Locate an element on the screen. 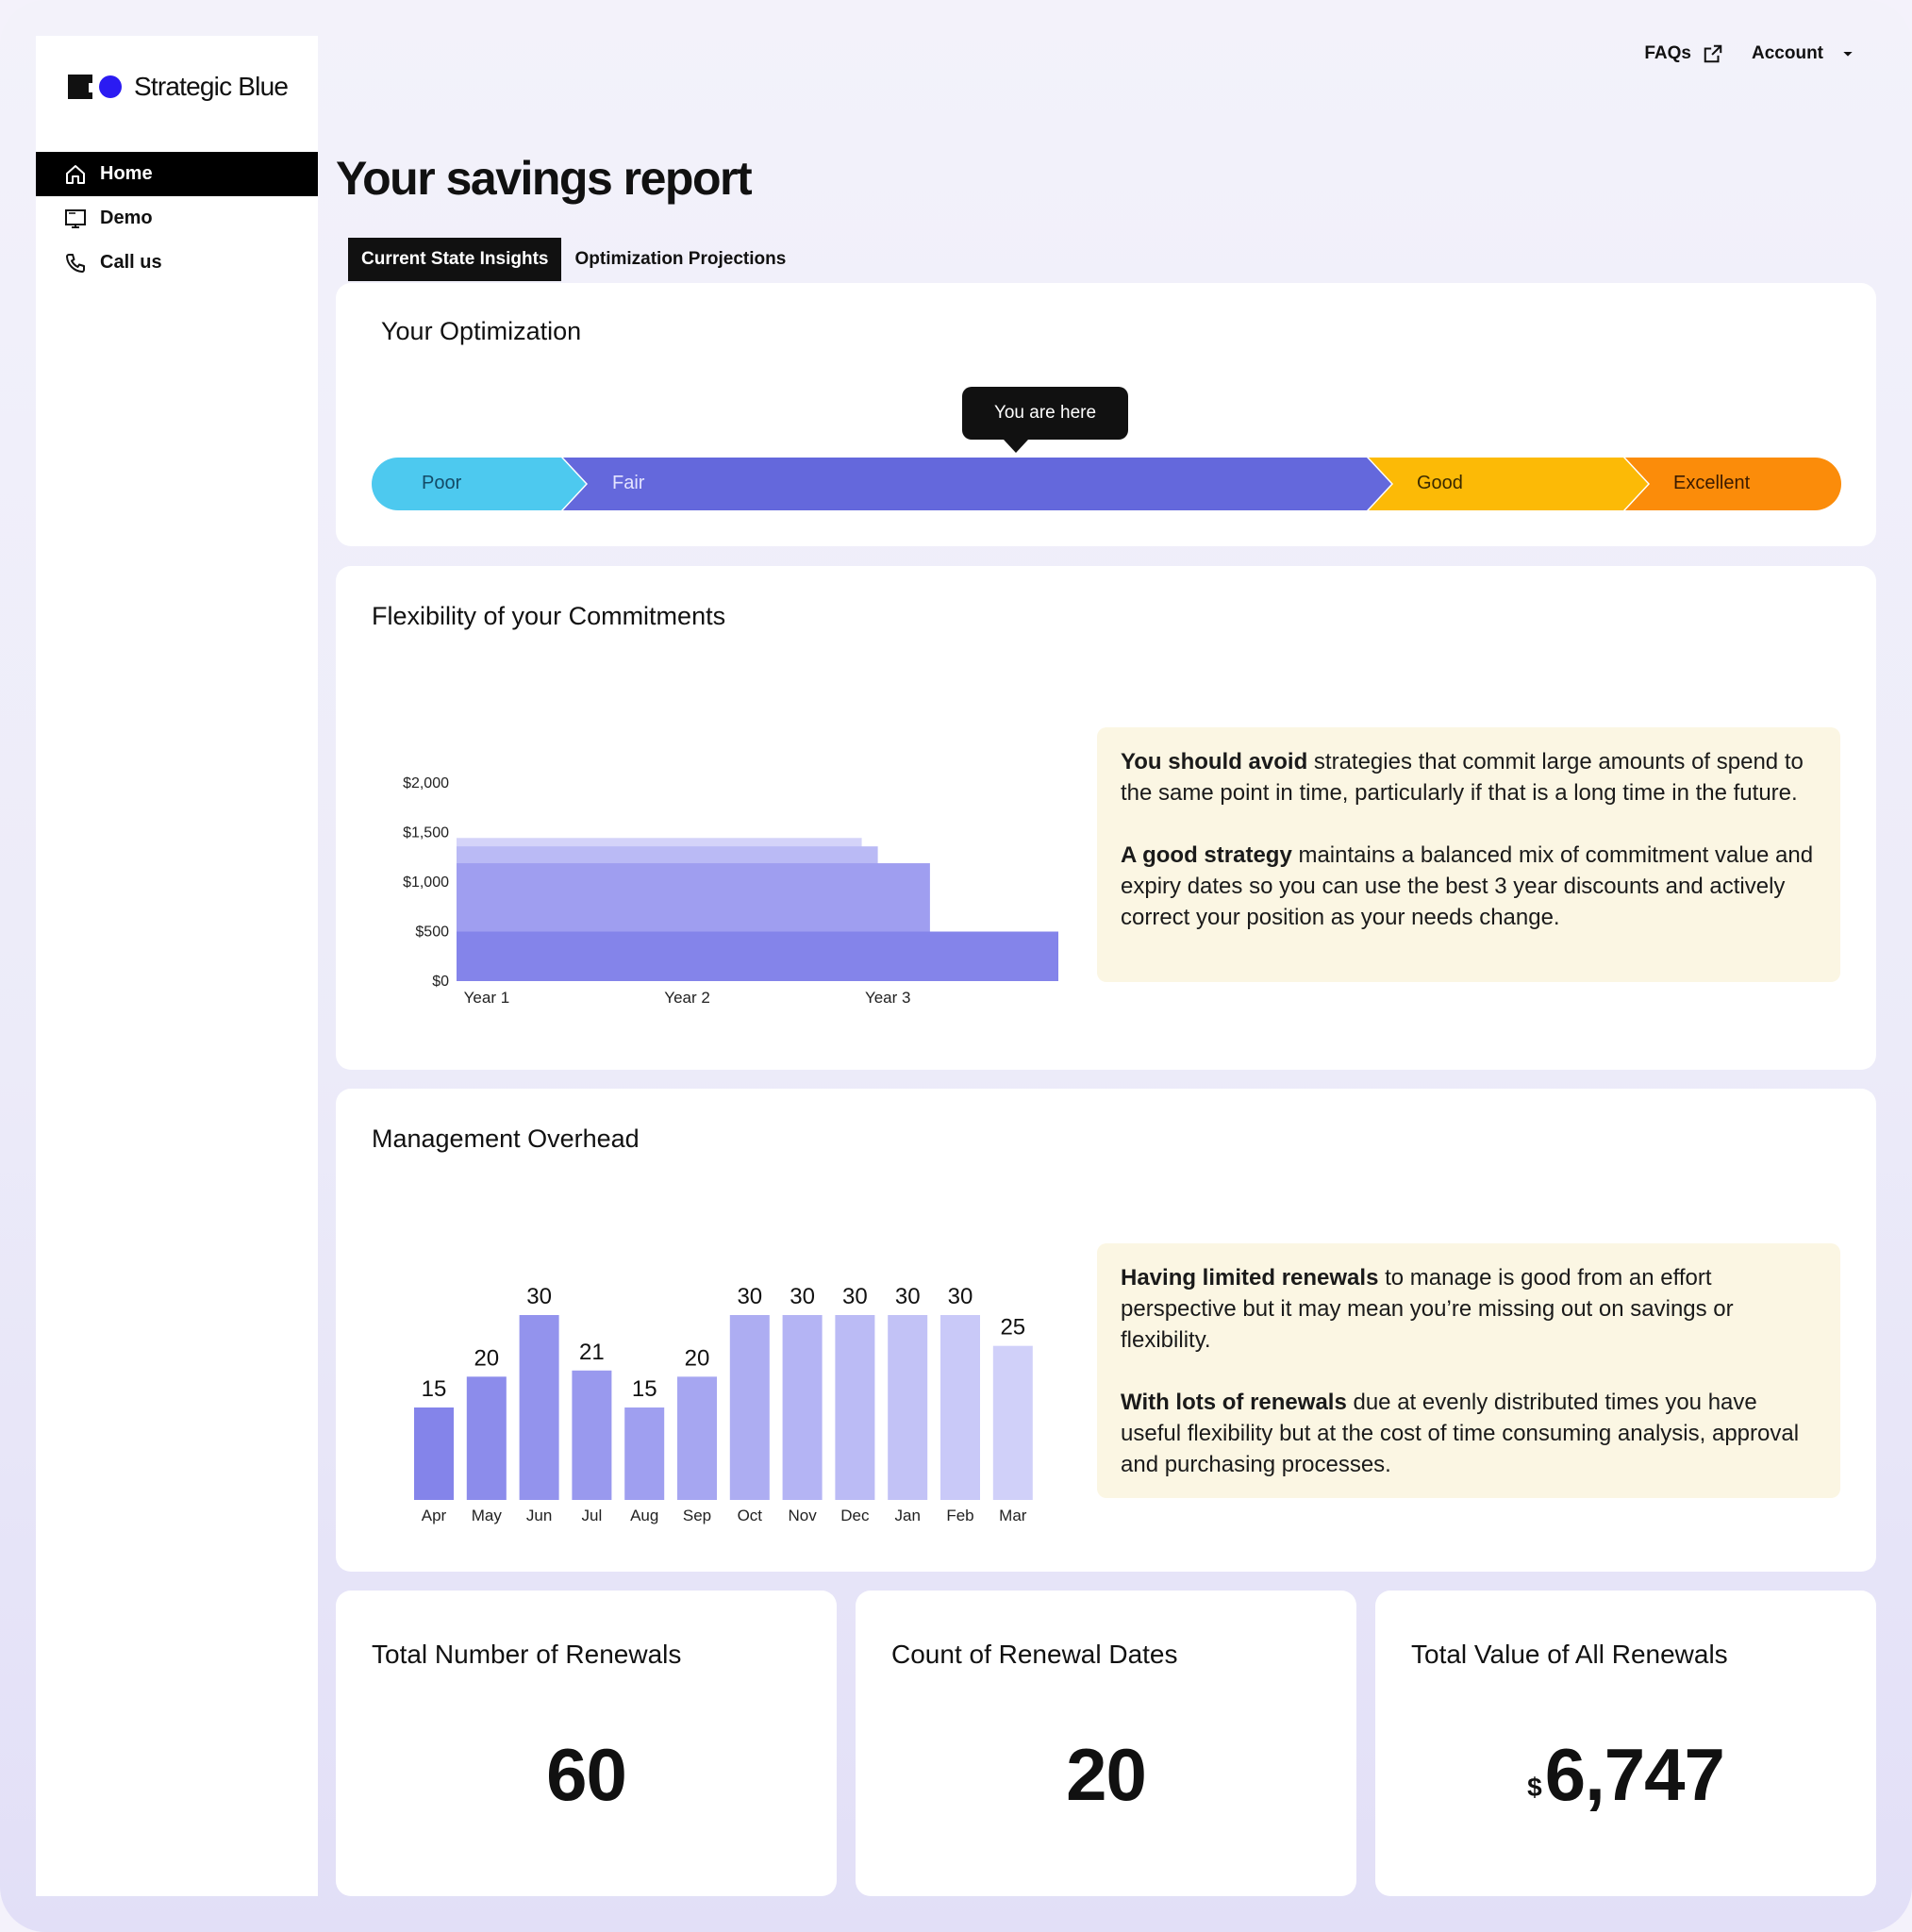  stat-card-total-value: Total Value of All Renewals $6,747 is located at coordinates (1625, 1743).